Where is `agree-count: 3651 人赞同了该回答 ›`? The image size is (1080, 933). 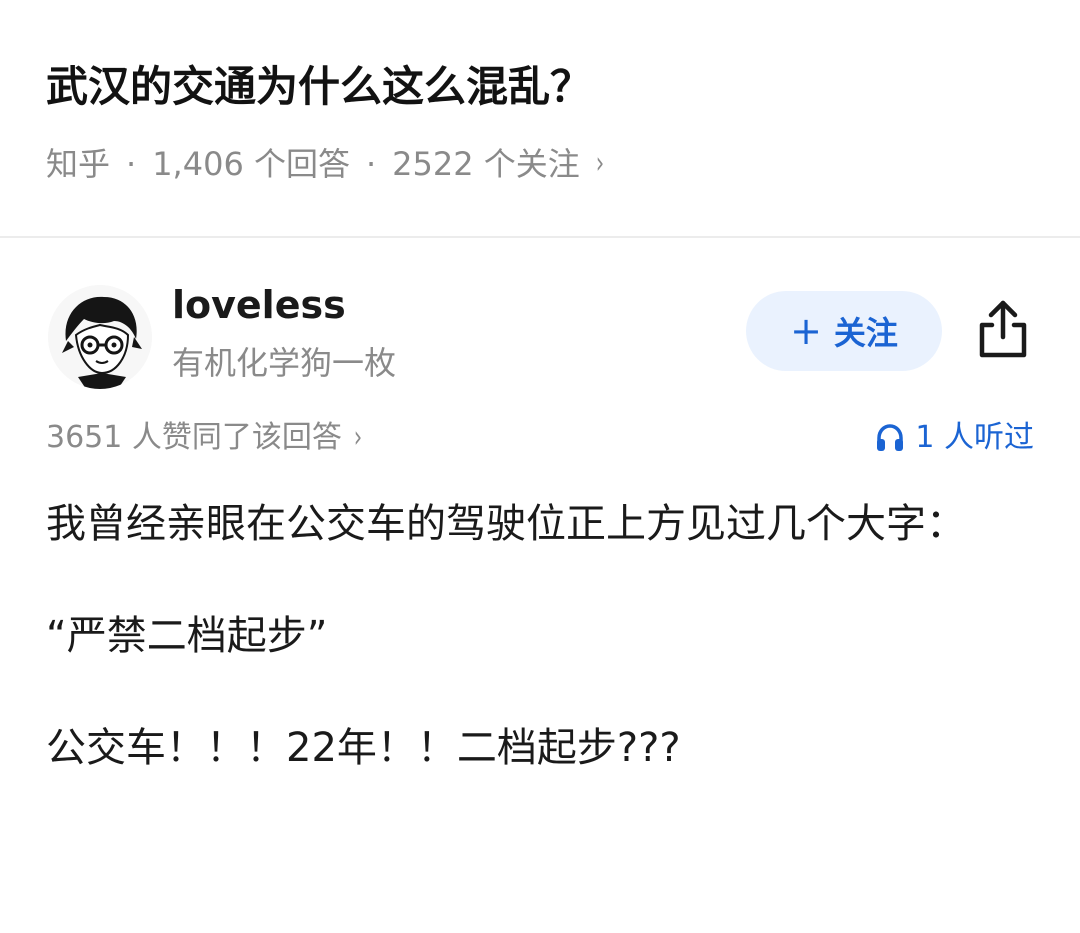
agree-count: 3651 人赞同了该回答 › is located at coordinates (205, 438).